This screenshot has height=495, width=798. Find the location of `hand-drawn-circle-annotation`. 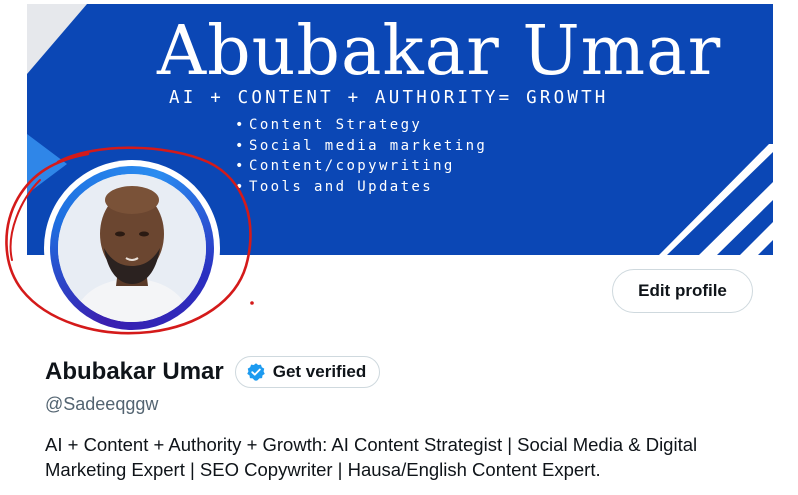

hand-drawn-circle-annotation is located at coordinates (129, 240).